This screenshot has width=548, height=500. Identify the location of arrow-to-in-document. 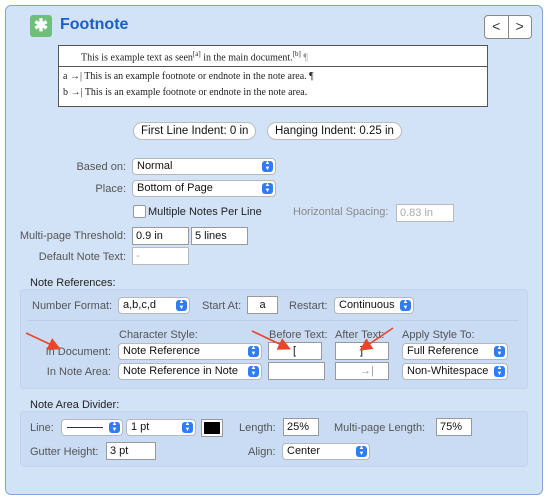
(43, 341).